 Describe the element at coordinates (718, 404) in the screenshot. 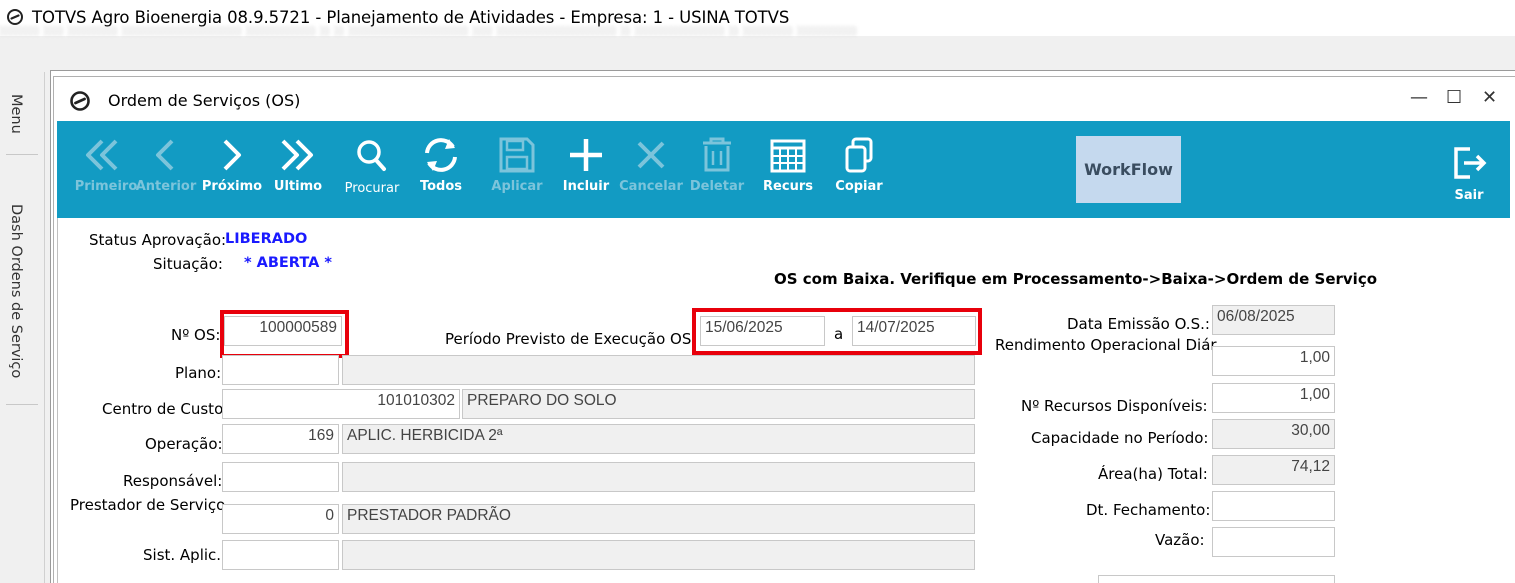

I see `centro-custo-desc-field: PREPARO DO SOLO` at that location.